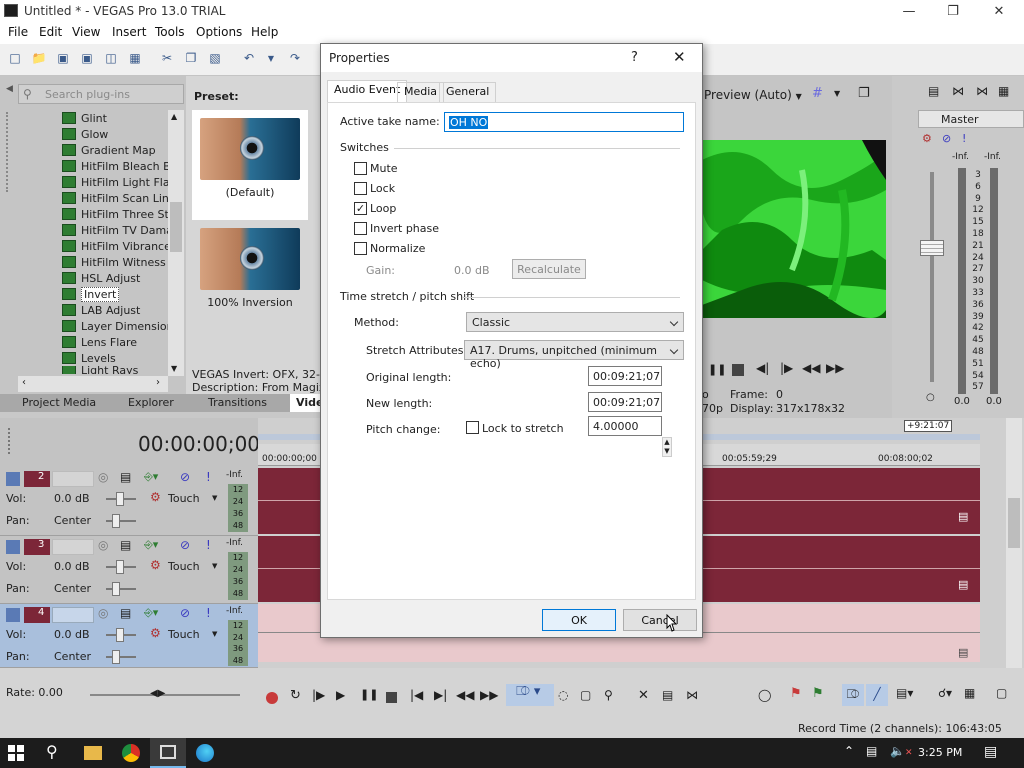 The image size is (1024, 768). Describe the element at coordinates (667, 442) in the screenshot. I see `spin-up-icon: ▲` at that location.